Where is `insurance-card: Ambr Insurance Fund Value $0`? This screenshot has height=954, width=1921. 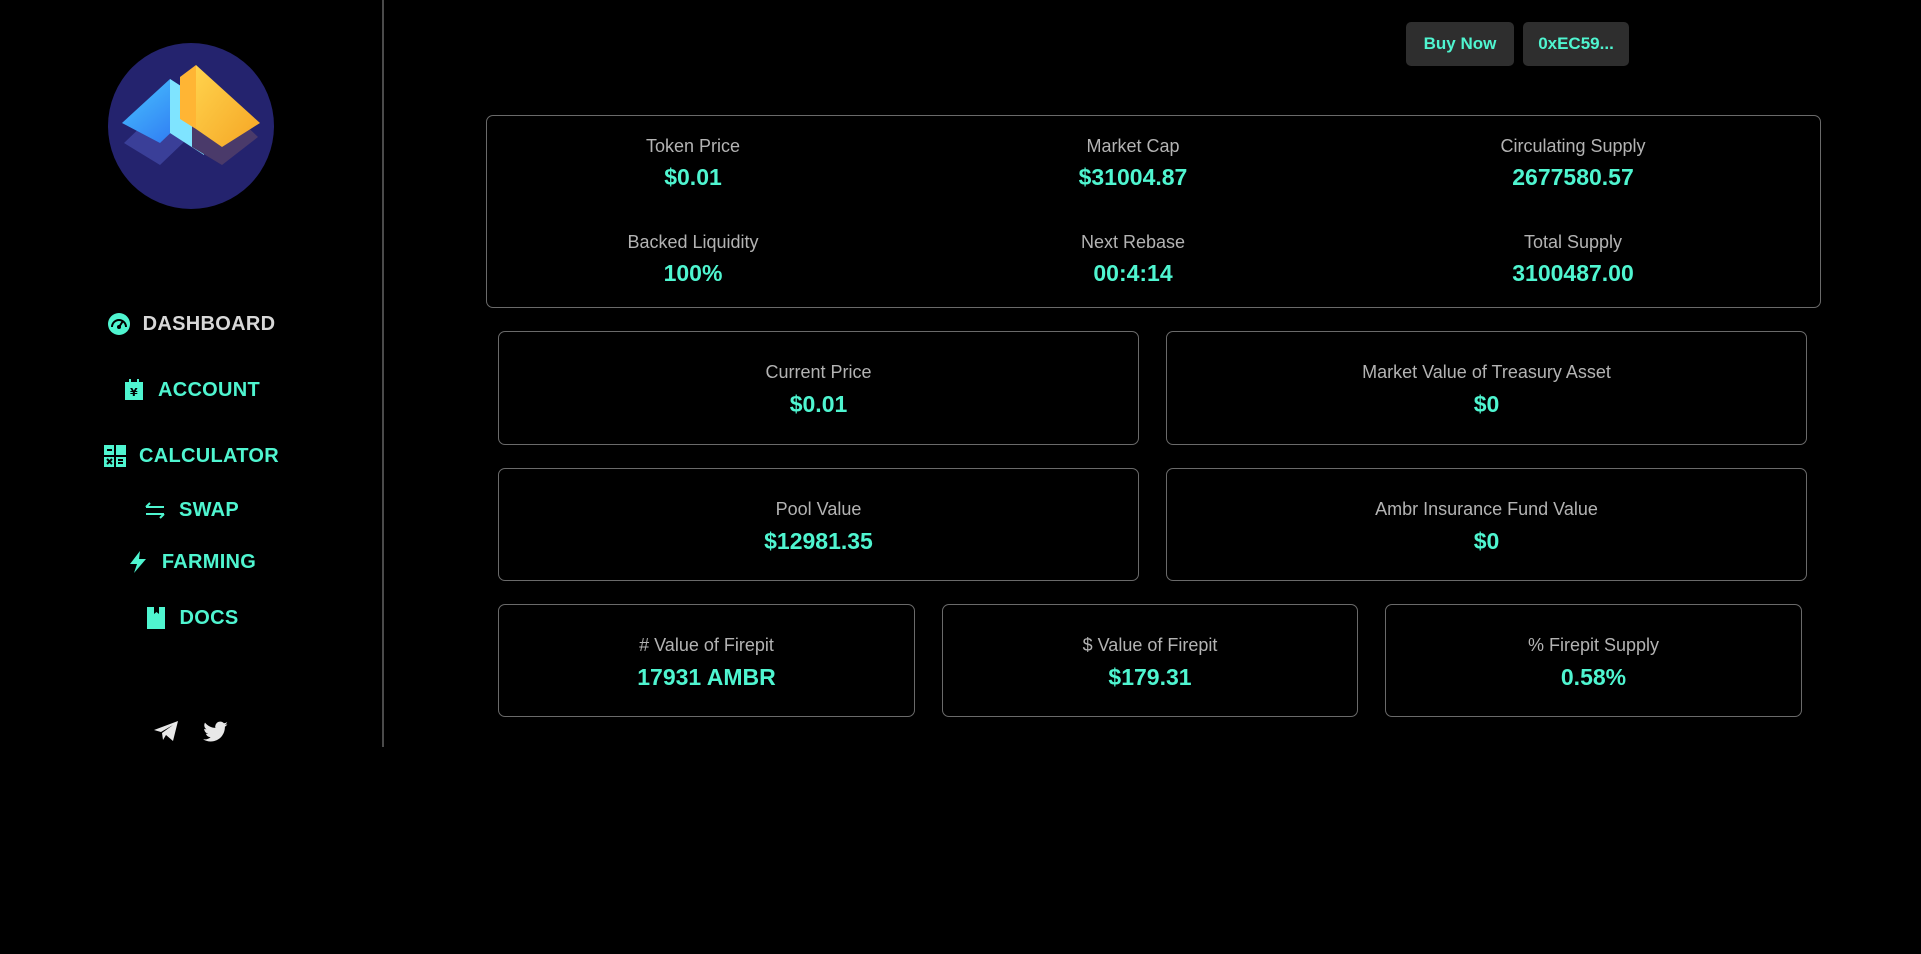
insurance-card: Ambr Insurance Fund Value $0 is located at coordinates (1486, 524).